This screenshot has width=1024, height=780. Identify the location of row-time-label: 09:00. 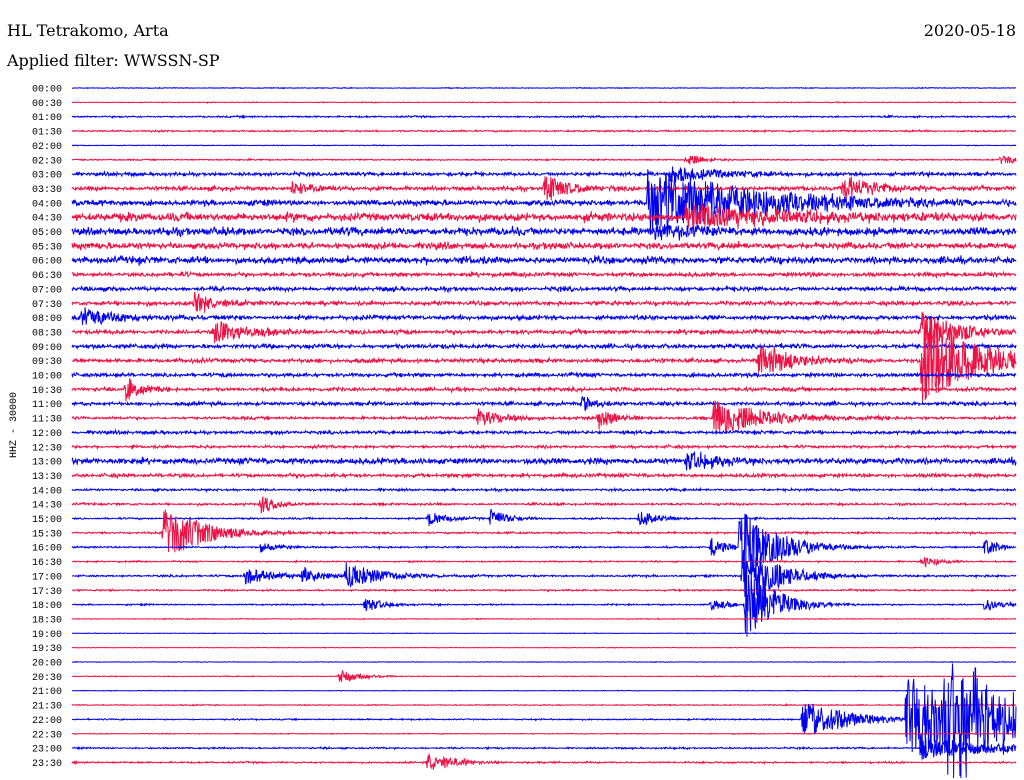
(47, 348).